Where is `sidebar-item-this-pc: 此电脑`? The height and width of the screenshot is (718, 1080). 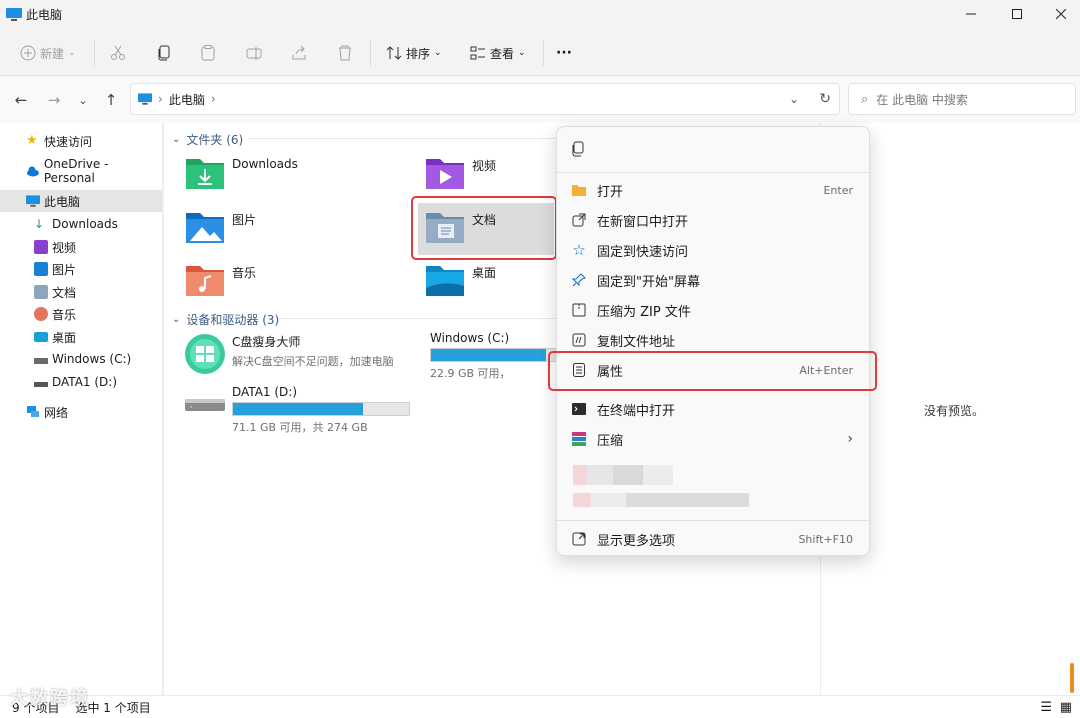 sidebar-item-this-pc: 此电脑 is located at coordinates (81, 201).